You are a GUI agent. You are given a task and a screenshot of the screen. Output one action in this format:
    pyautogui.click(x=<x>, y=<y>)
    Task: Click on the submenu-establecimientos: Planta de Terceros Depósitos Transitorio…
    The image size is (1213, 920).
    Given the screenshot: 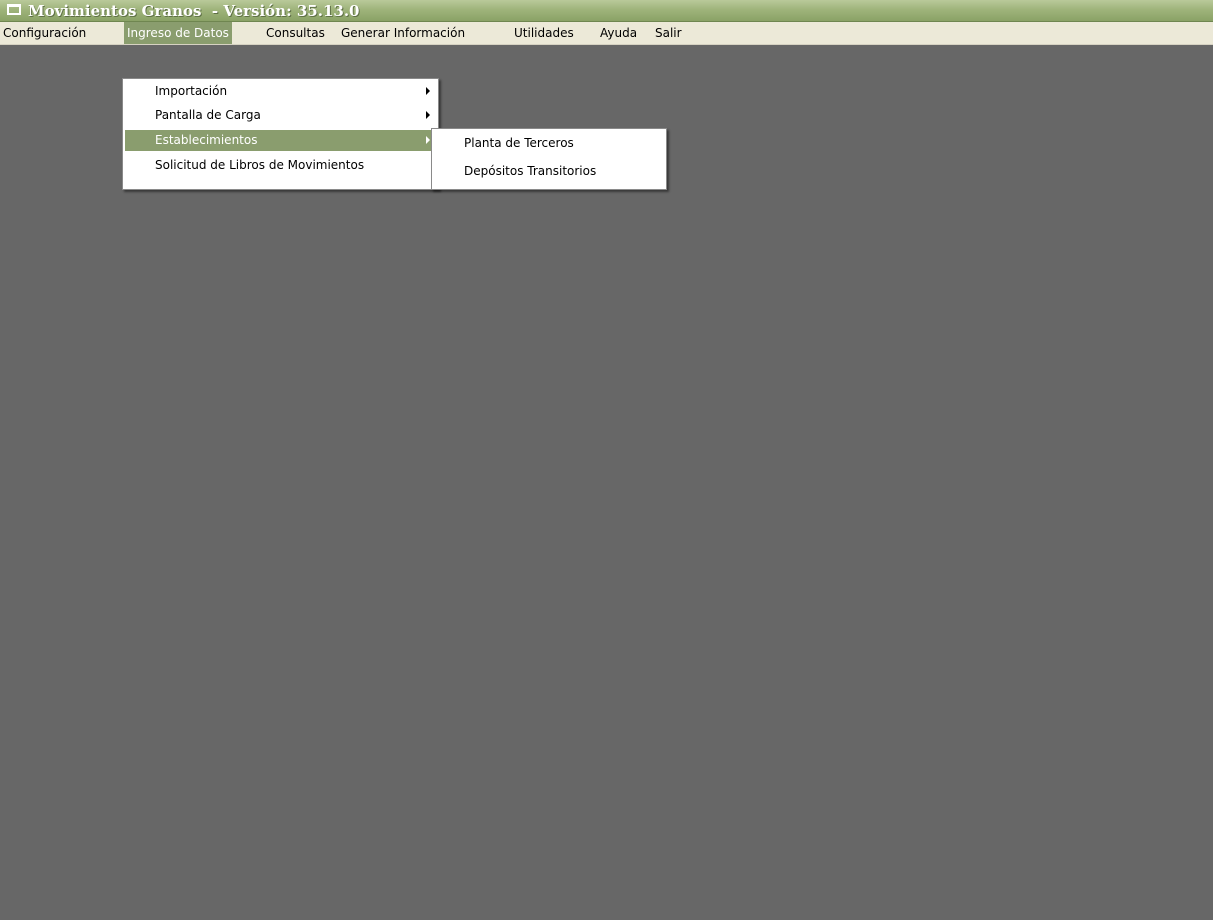 What is the action you would take?
    pyautogui.click(x=549, y=159)
    